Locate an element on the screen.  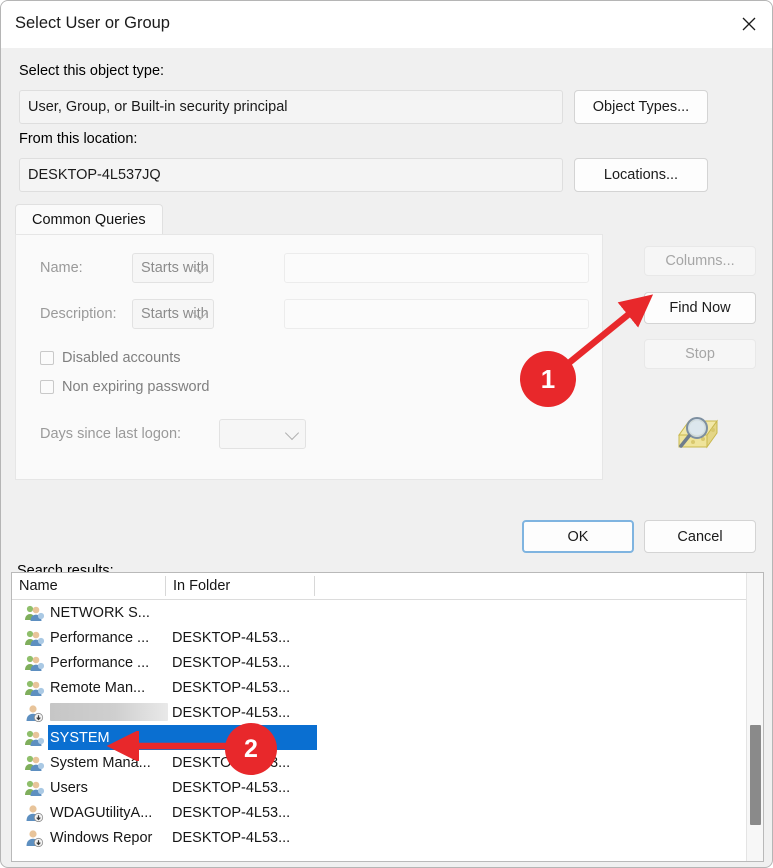
annotation-badge-1: 1 is located at coordinates (548, 379).